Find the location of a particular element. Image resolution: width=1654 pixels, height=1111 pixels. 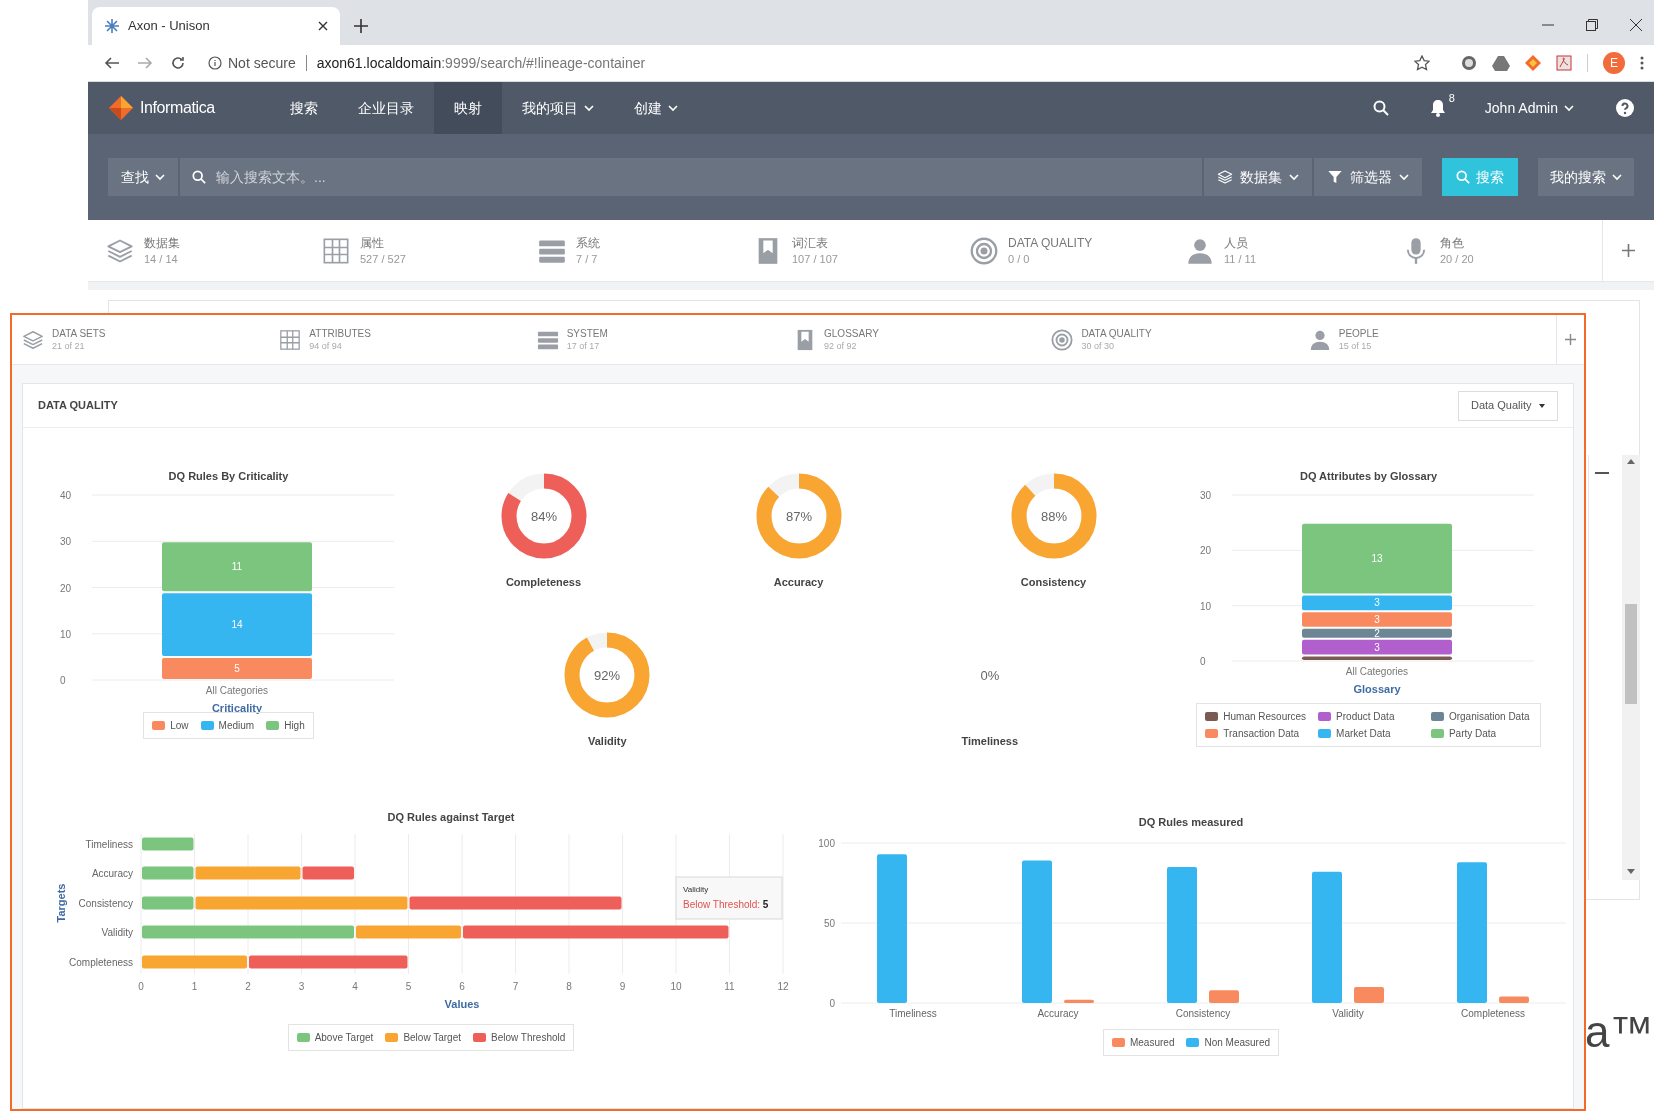

pdf-extension-icon is located at coordinates (1564, 63).